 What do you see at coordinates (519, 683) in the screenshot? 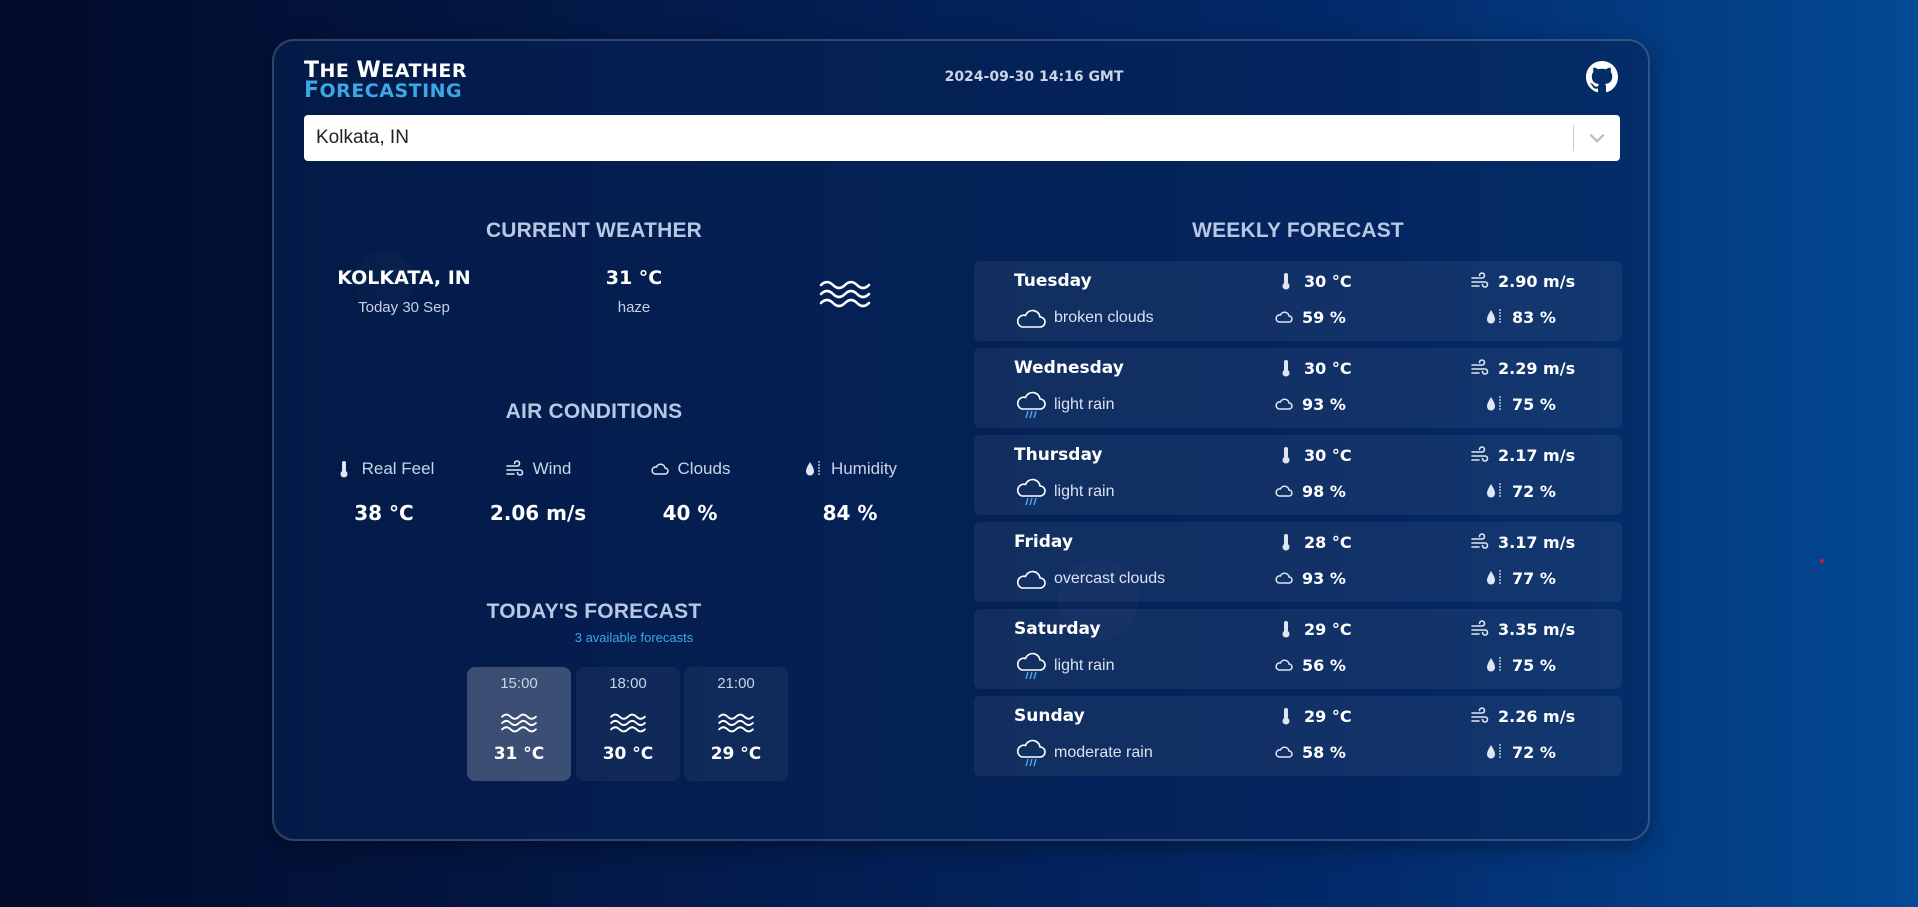
I see `hourly-time: 15:00` at bounding box center [519, 683].